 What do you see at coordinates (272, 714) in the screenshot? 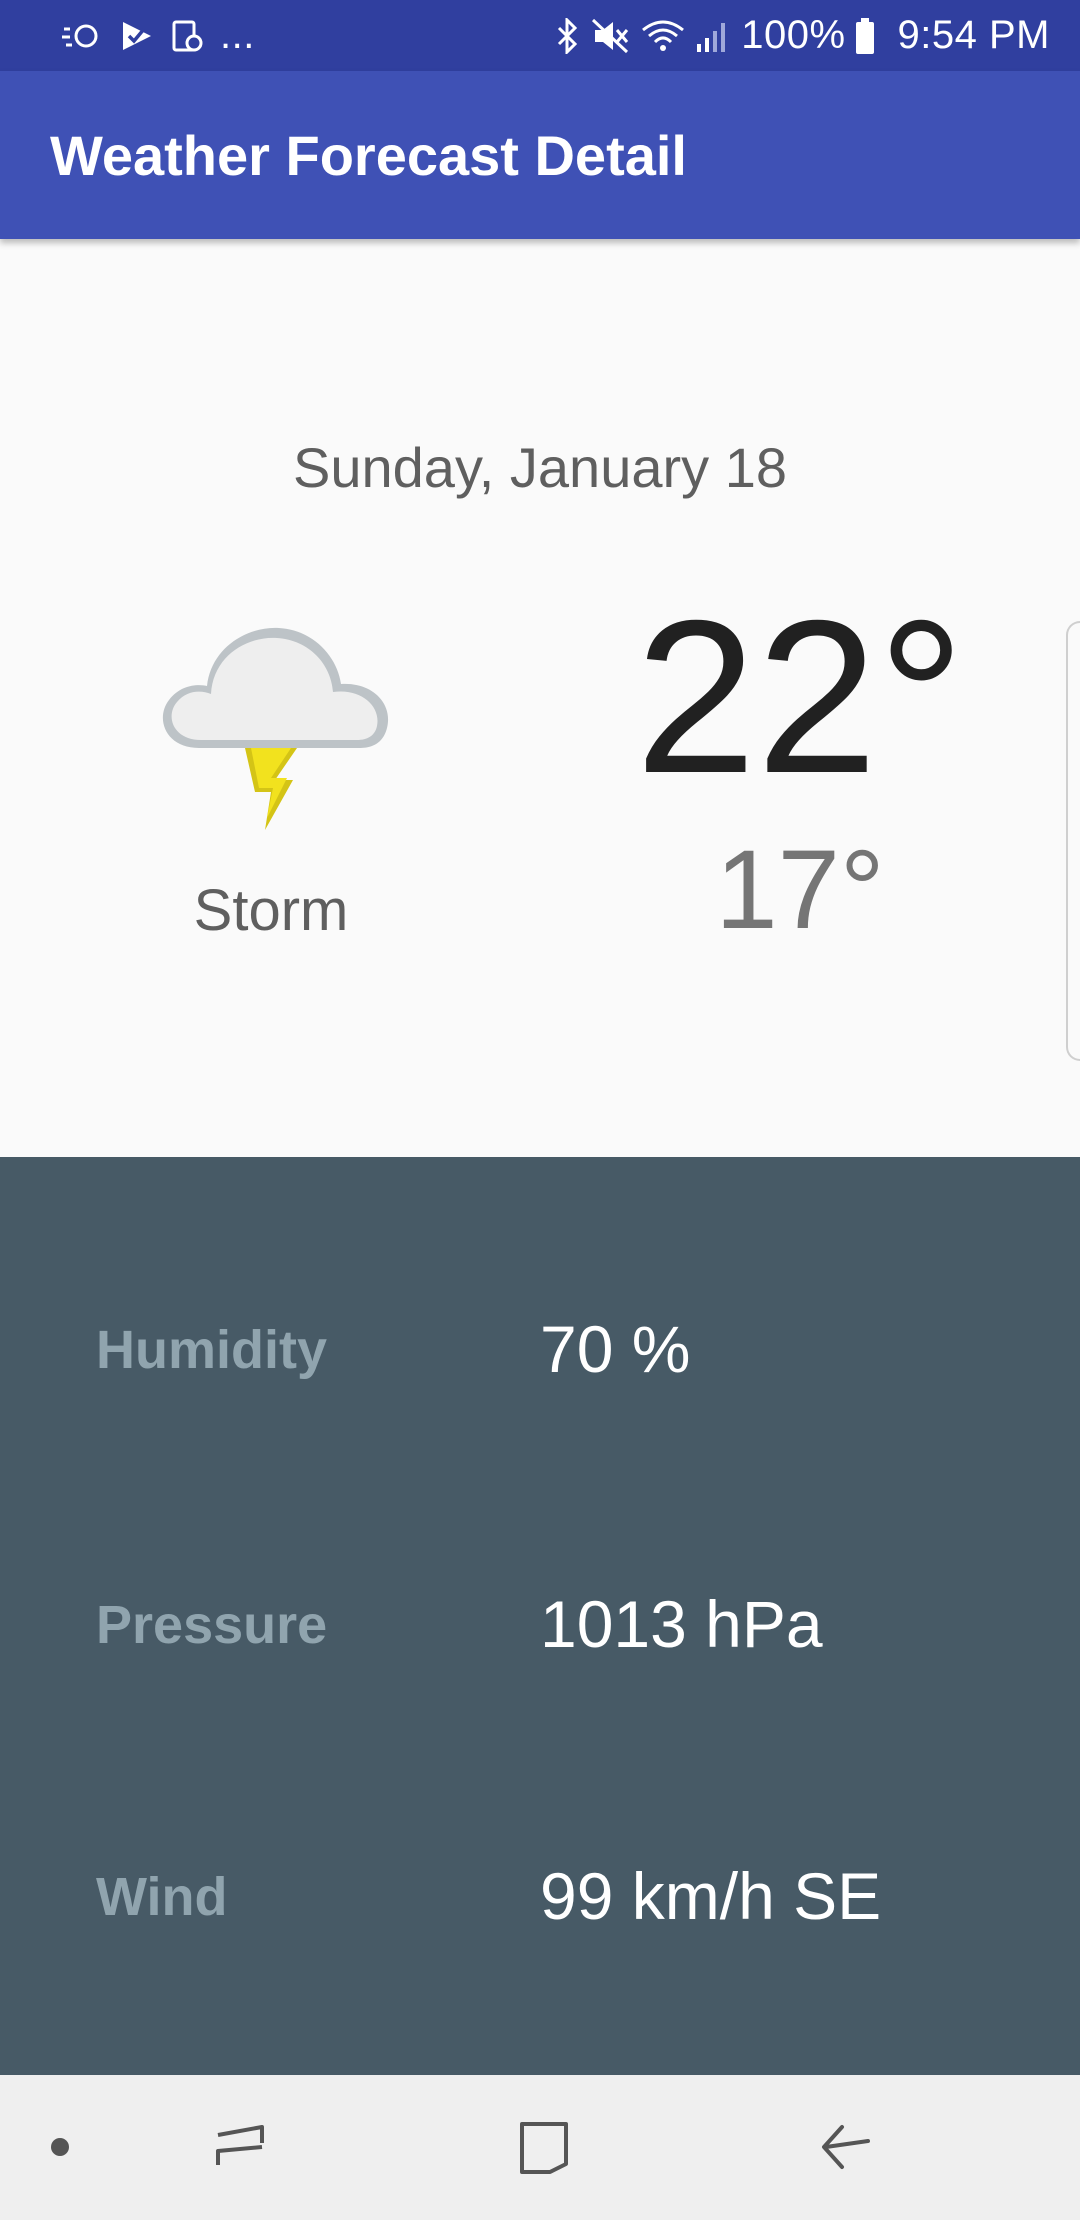
I see `storm-icon` at bounding box center [272, 714].